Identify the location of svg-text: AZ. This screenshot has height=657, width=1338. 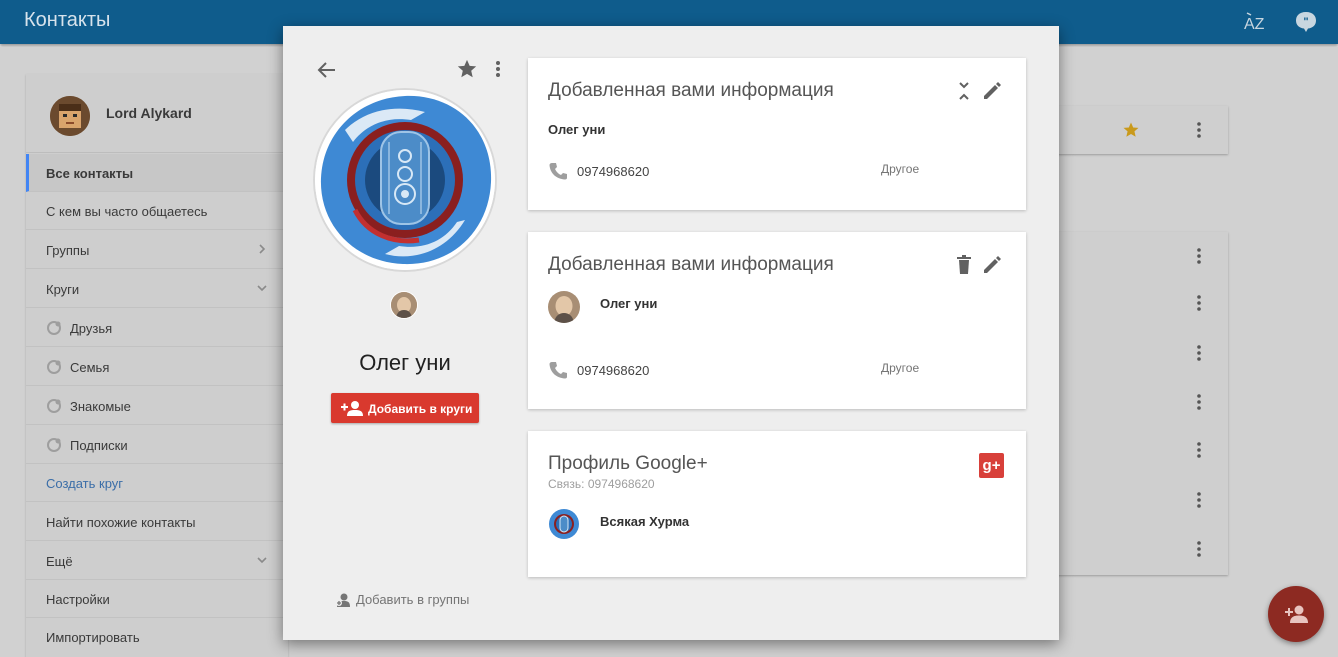
(1254, 24).